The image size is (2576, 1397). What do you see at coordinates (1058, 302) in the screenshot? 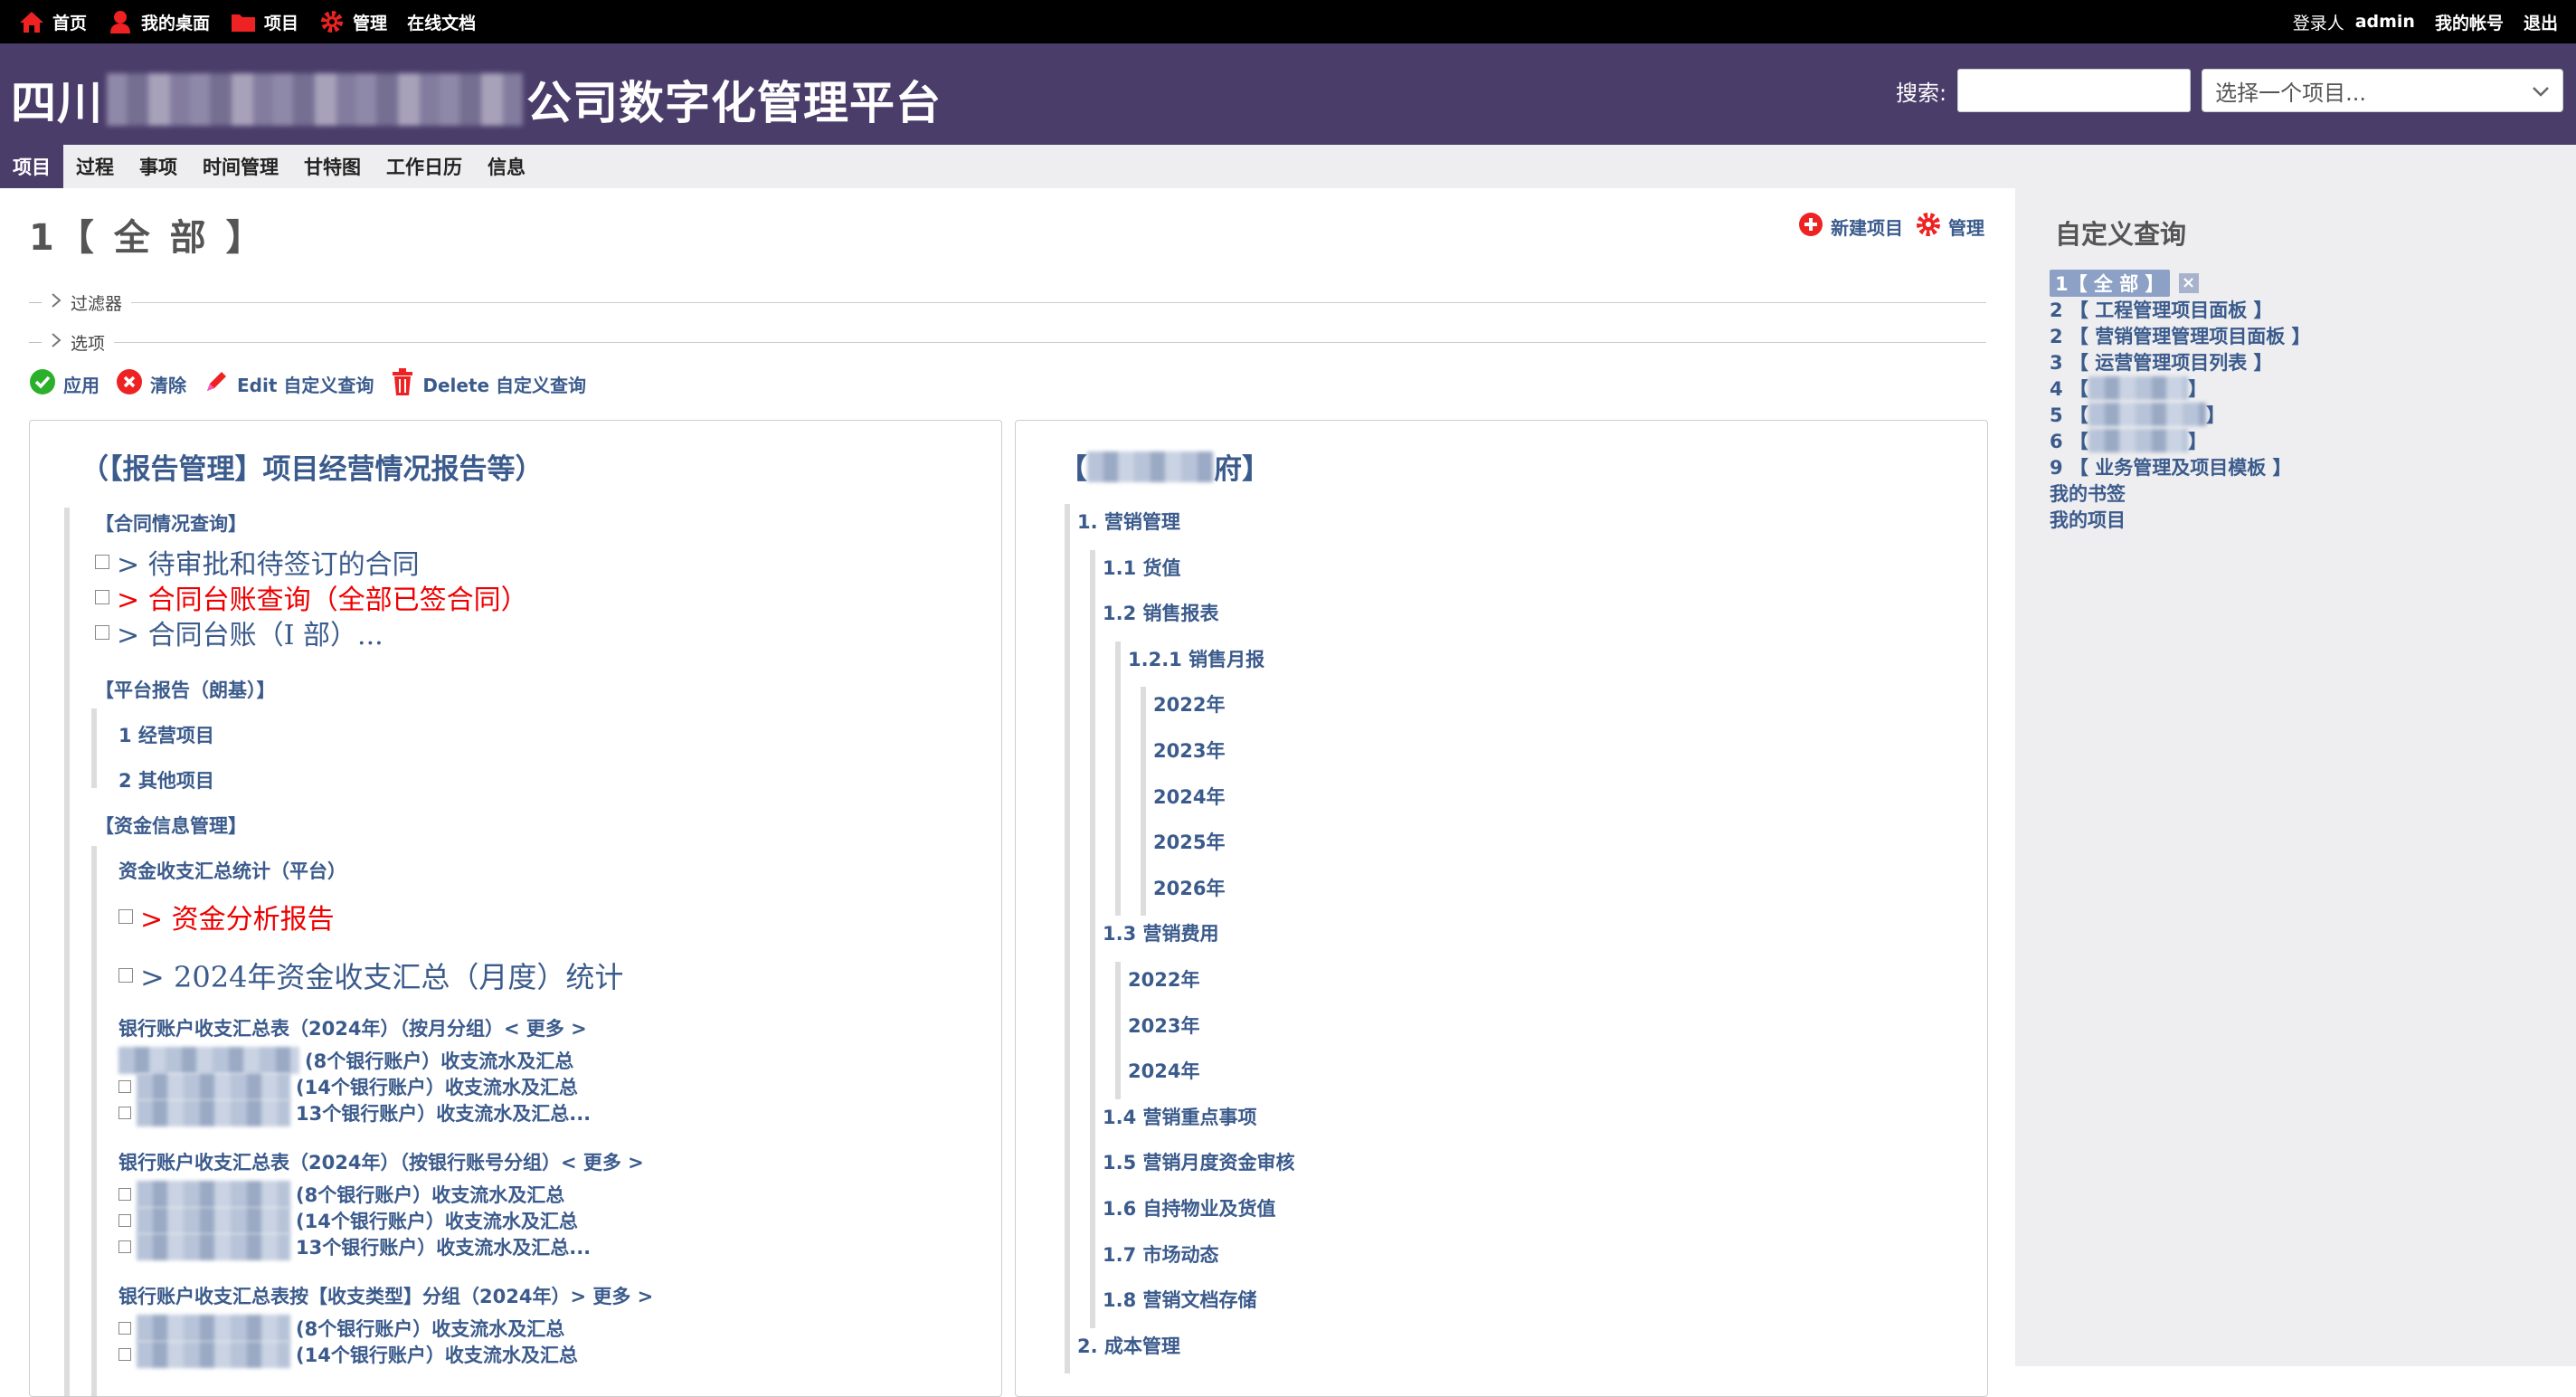
I see `filters-divider` at bounding box center [1058, 302].